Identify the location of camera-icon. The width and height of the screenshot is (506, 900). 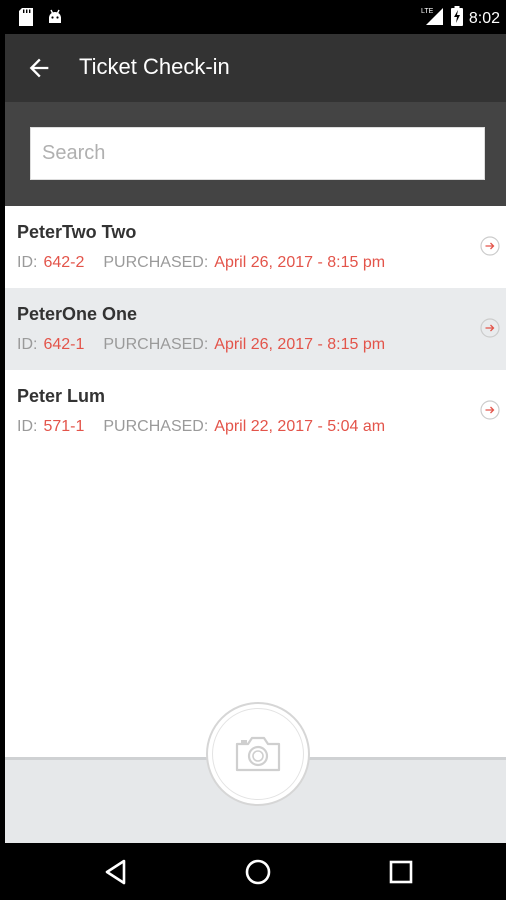
(258, 754).